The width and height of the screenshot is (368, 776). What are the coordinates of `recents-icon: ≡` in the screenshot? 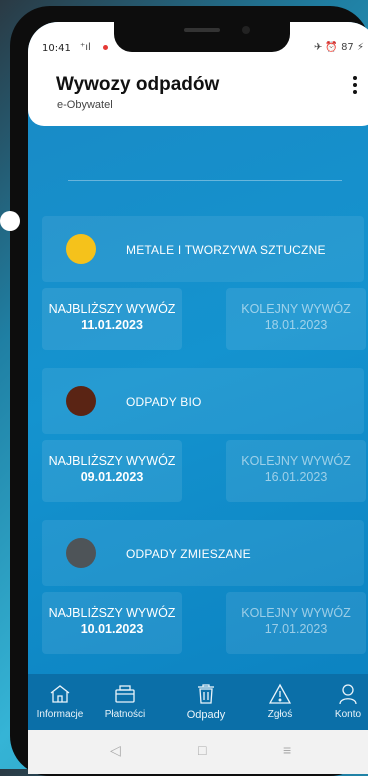 It's located at (287, 750).